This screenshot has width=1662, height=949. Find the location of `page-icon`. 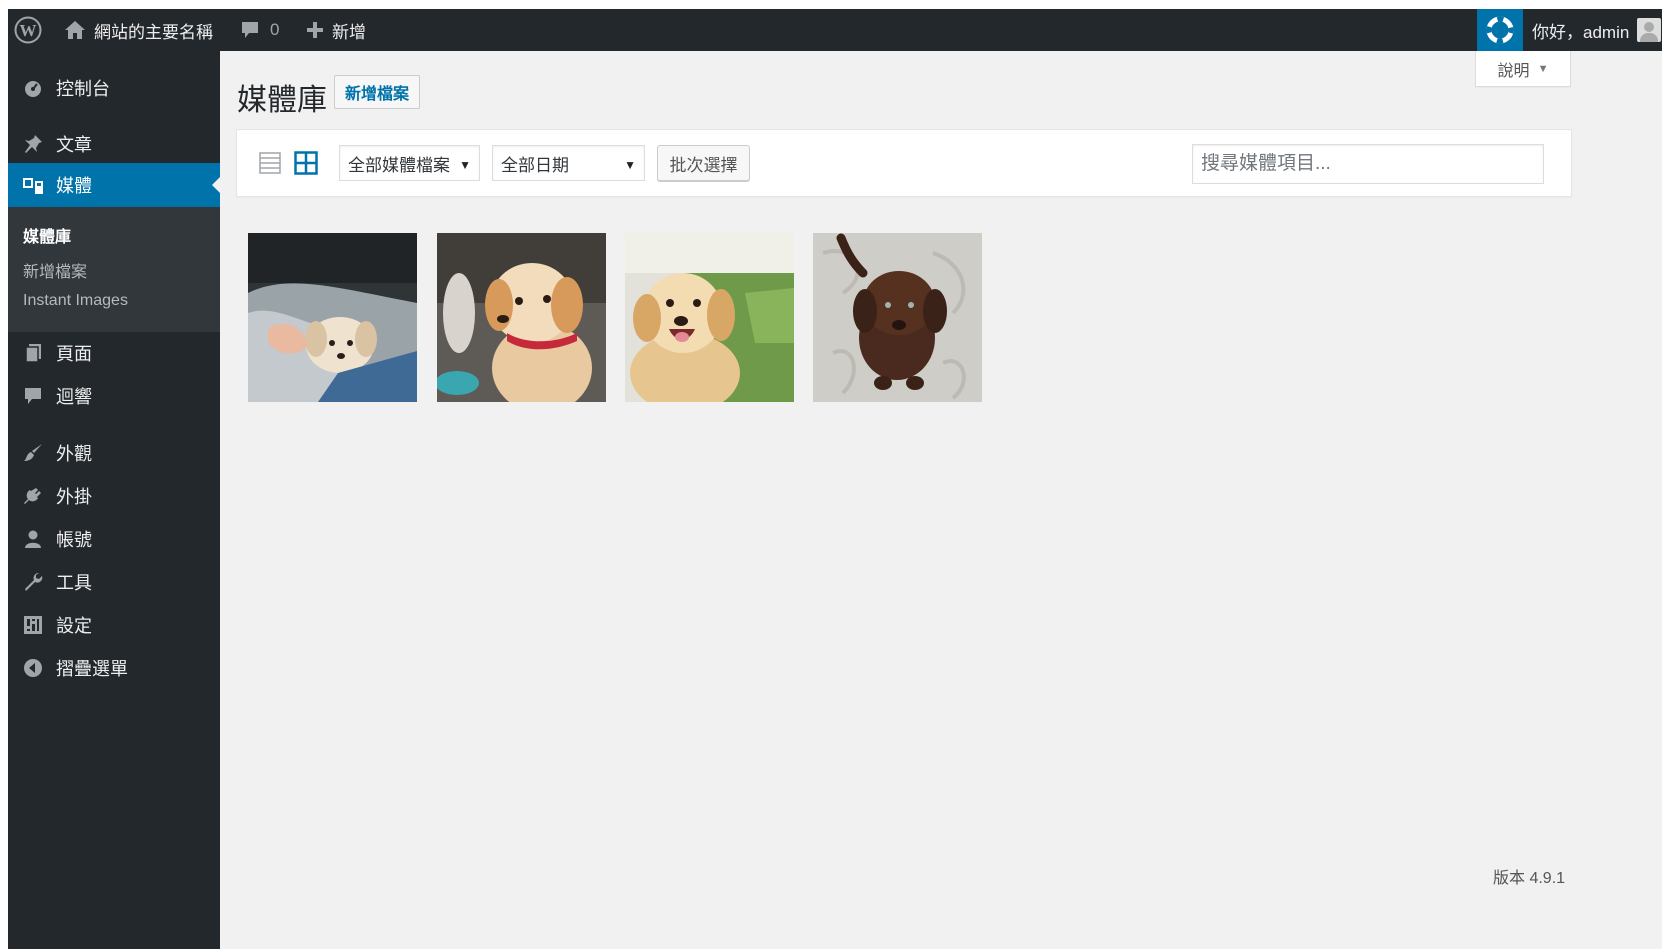

page-icon is located at coordinates (33, 353).